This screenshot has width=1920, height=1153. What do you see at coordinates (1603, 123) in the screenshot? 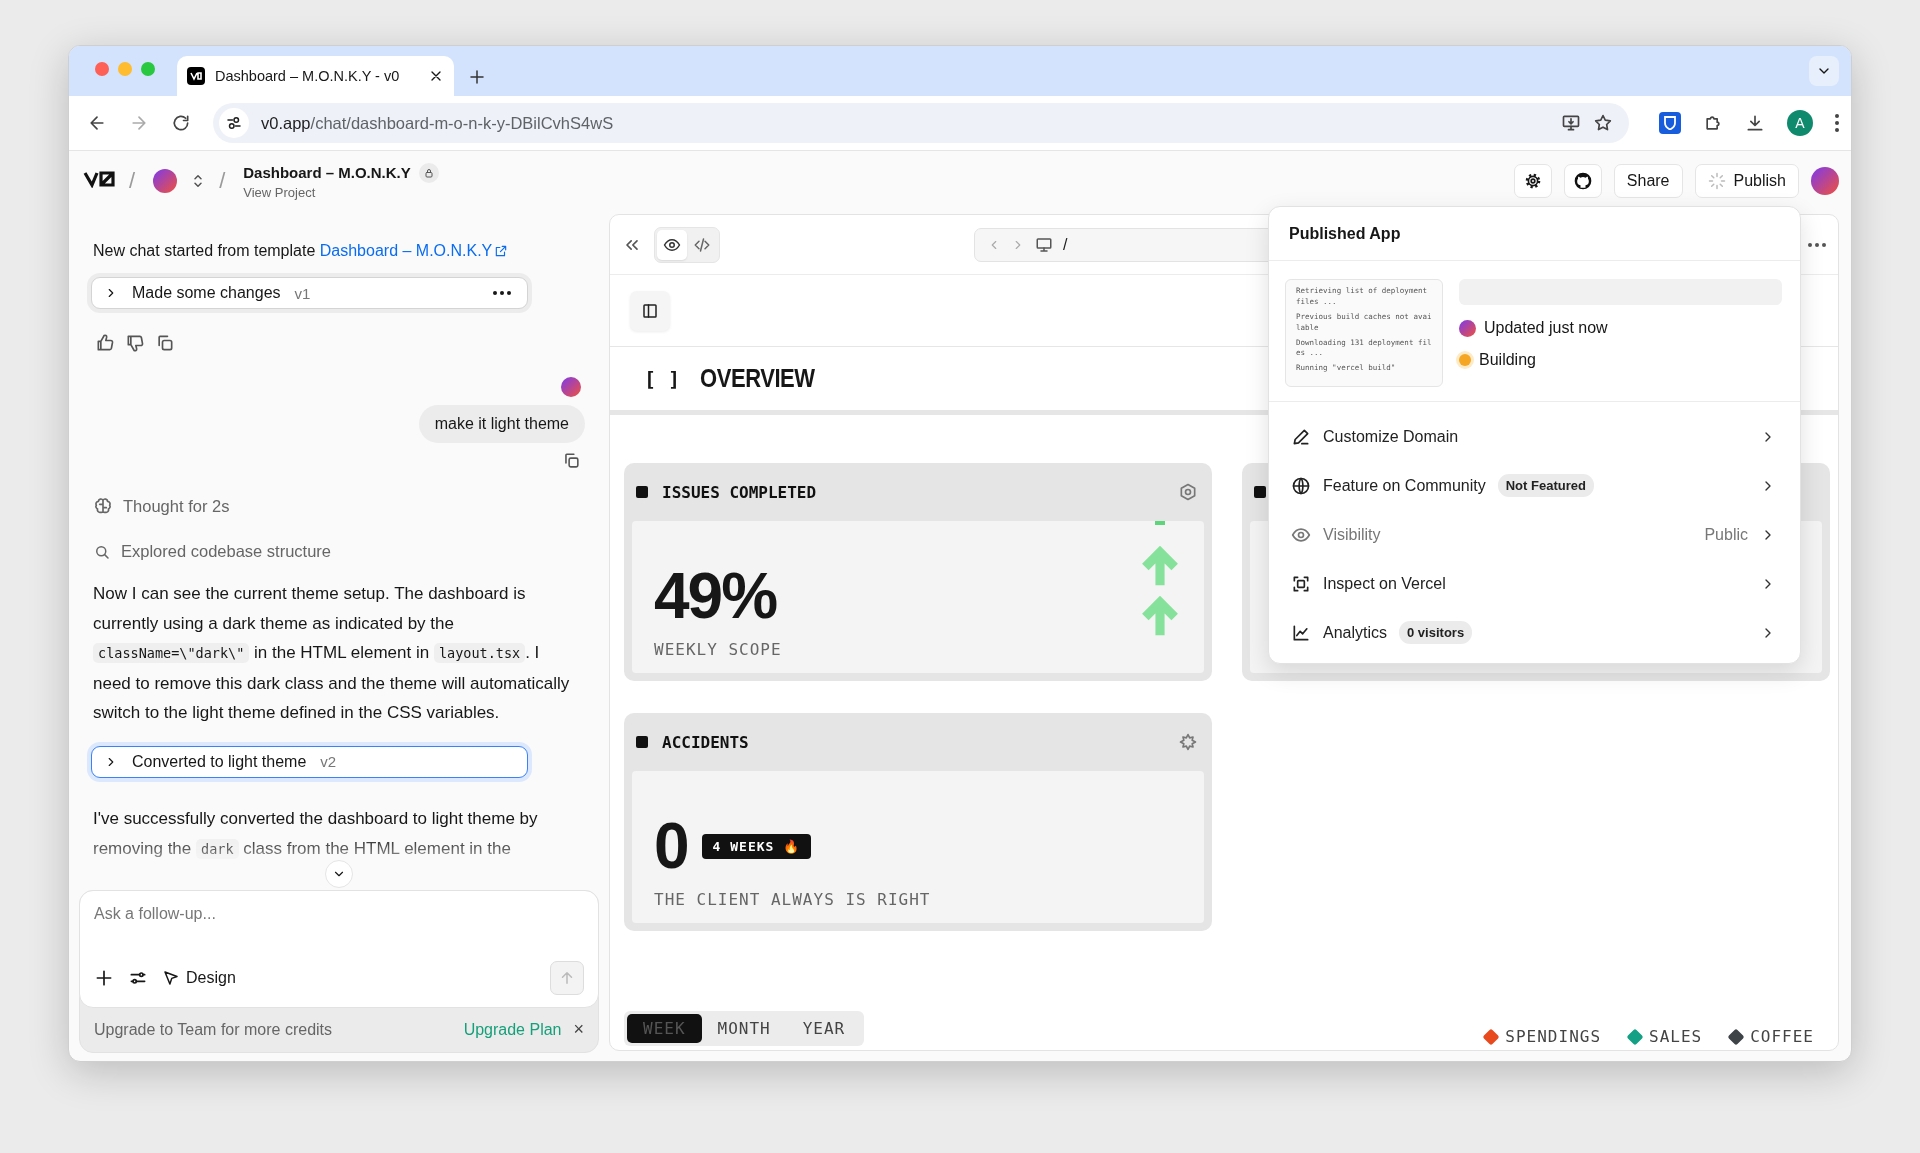
I see `star-icon` at bounding box center [1603, 123].